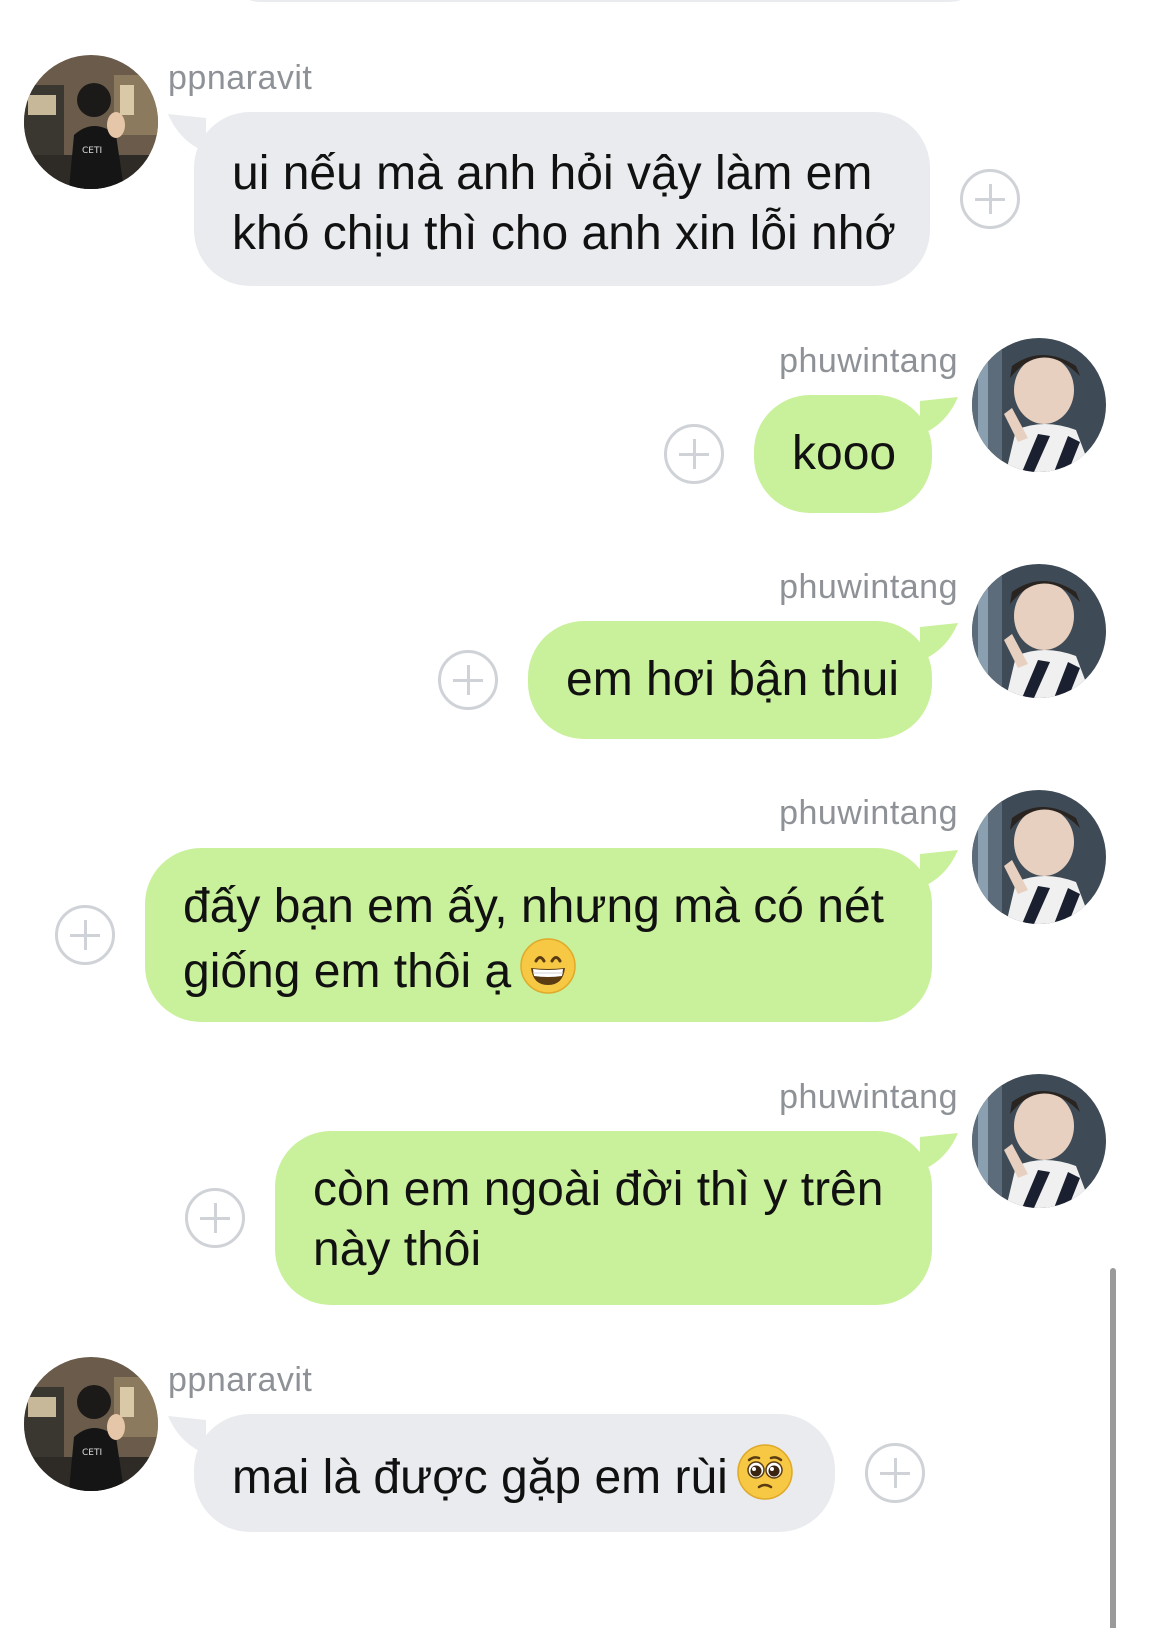 The height and width of the screenshot is (1628, 1170). I want to click on scrollbar, so click(1113, 1448).